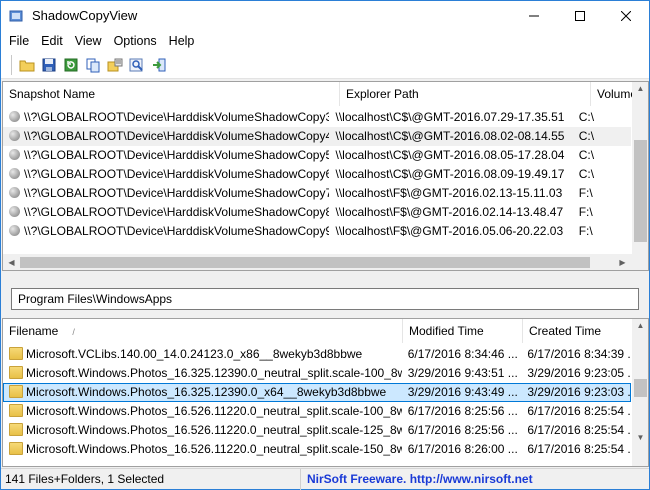 This screenshot has height=490, width=650. What do you see at coordinates (325, 16) in the screenshot?
I see `title-bar: ShadowCopyView` at bounding box center [325, 16].